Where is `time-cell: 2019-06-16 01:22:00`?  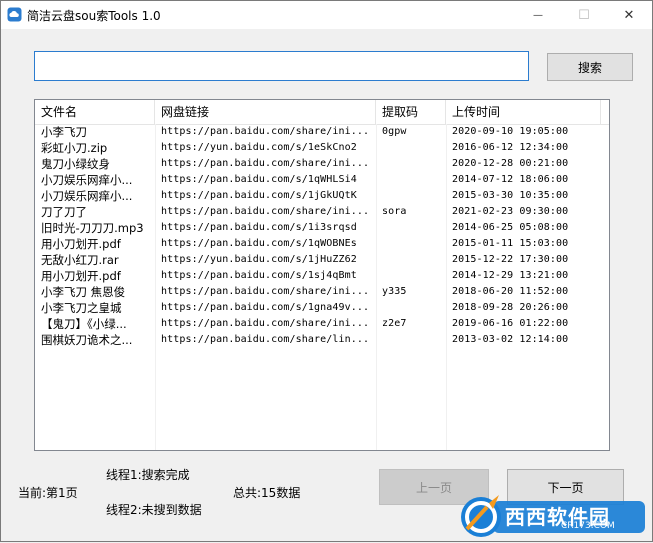
time-cell: 2019-06-16 01:22:00 is located at coordinates (510, 323).